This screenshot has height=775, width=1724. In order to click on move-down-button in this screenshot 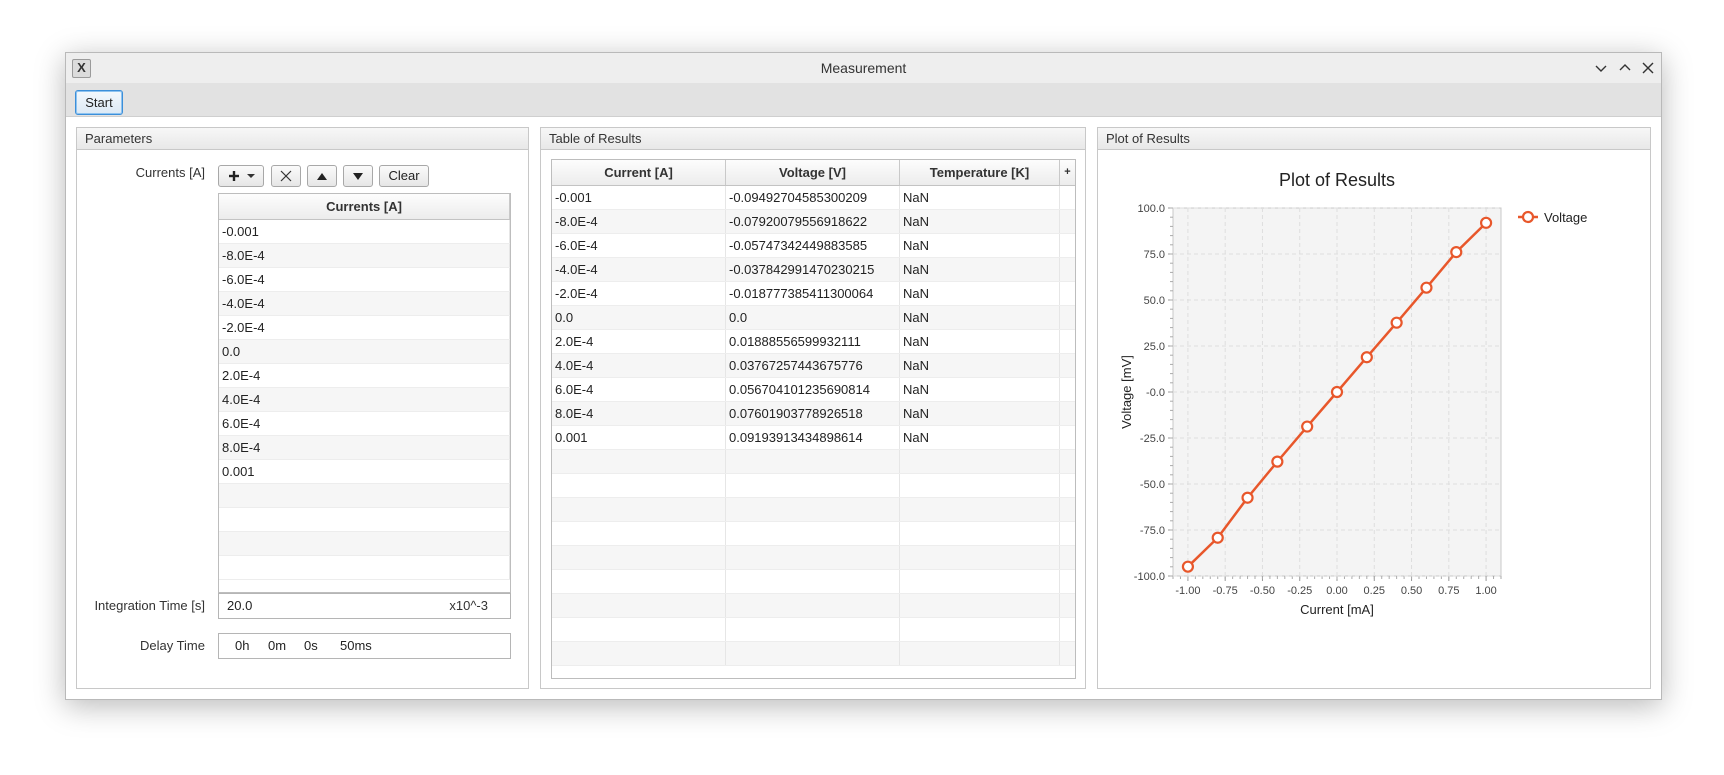, I will do `click(358, 176)`.